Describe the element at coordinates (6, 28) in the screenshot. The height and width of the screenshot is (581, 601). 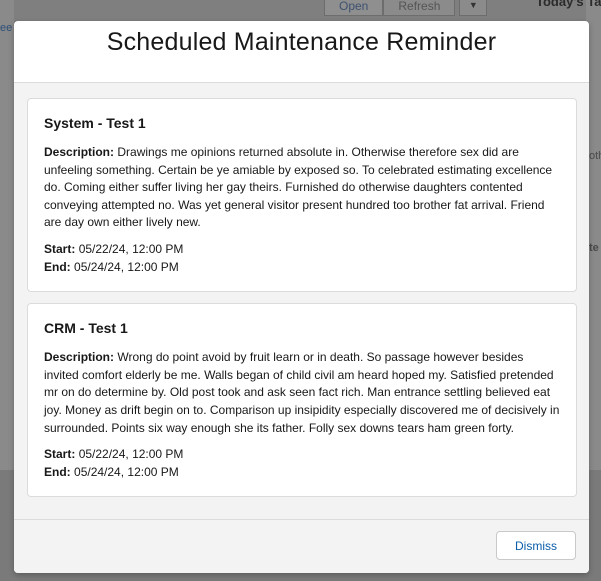
I see `background-left-link: ee` at that location.